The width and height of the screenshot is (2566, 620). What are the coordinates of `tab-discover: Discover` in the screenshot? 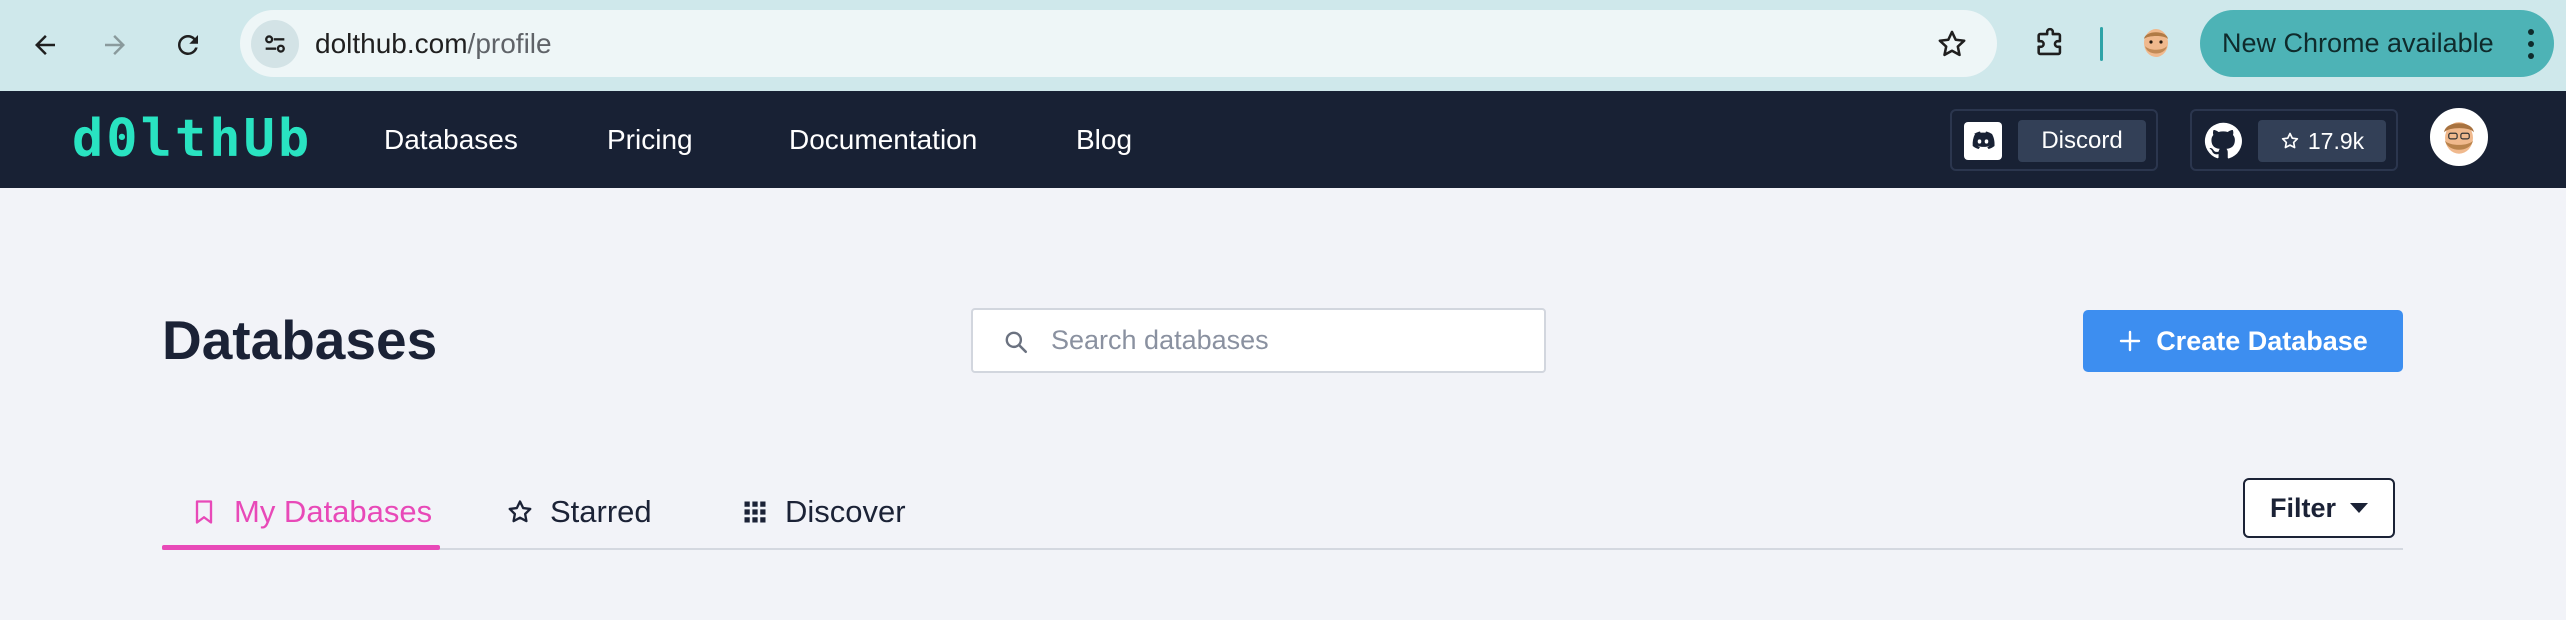 It's located at (823, 512).